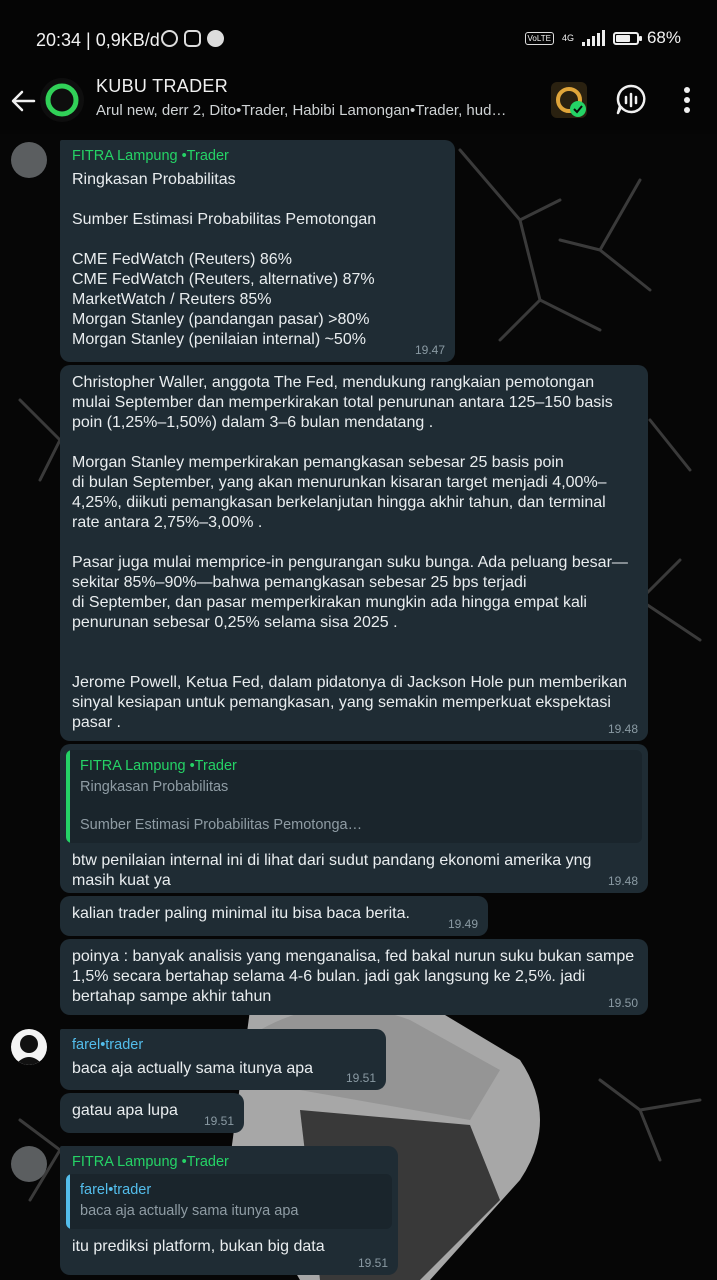 The image size is (717, 1280). I want to click on back-arrow-icon, so click(23, 101).